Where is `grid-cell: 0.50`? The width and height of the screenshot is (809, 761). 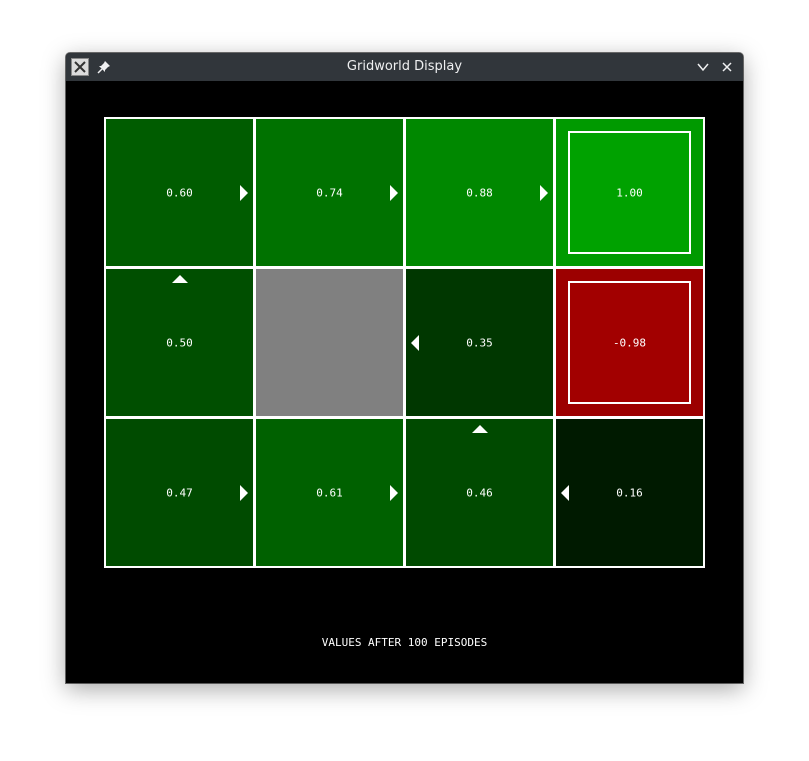 grid-cell: 0.50 is located at coordinates (179, 342).